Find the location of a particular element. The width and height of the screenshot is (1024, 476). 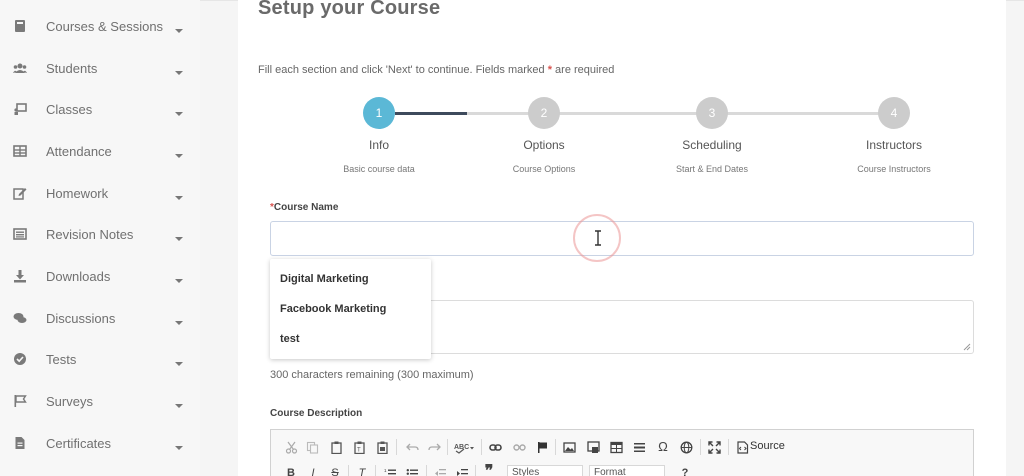

suggestion-item: test is located at coordinates (290, 339).